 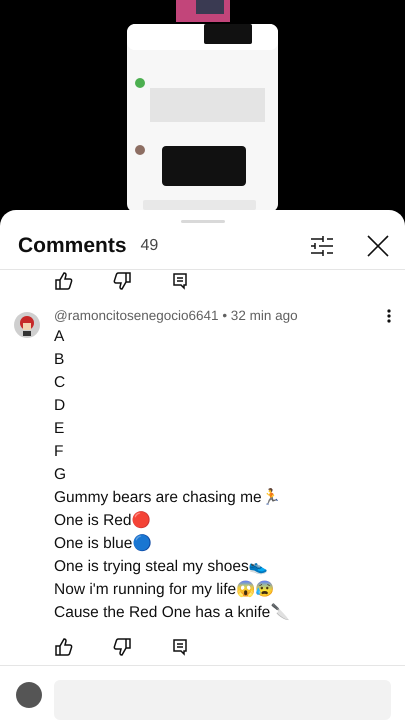 What do you see at coordinates (60, 360) in the screenshot?
I see `comment-line: B` at bounding box center [60, 360].